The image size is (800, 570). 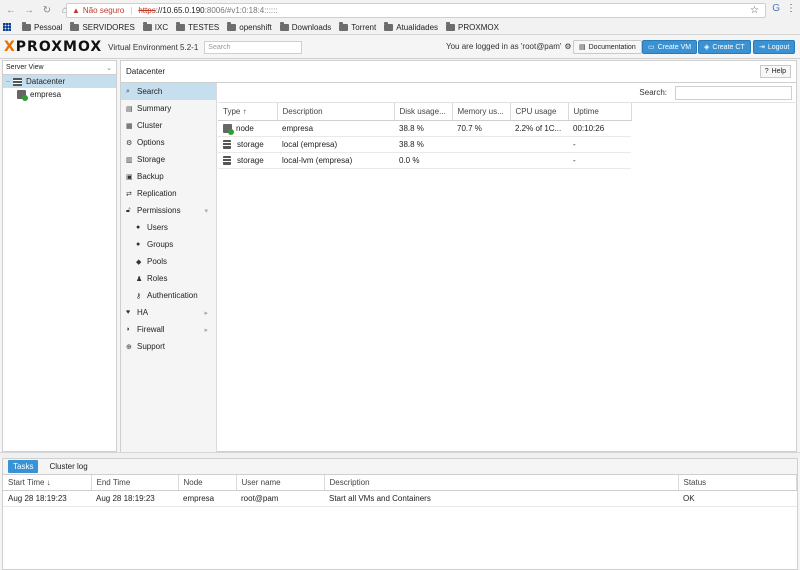 I want to click on reload-icon: ↻, so click(x=47, y=10).